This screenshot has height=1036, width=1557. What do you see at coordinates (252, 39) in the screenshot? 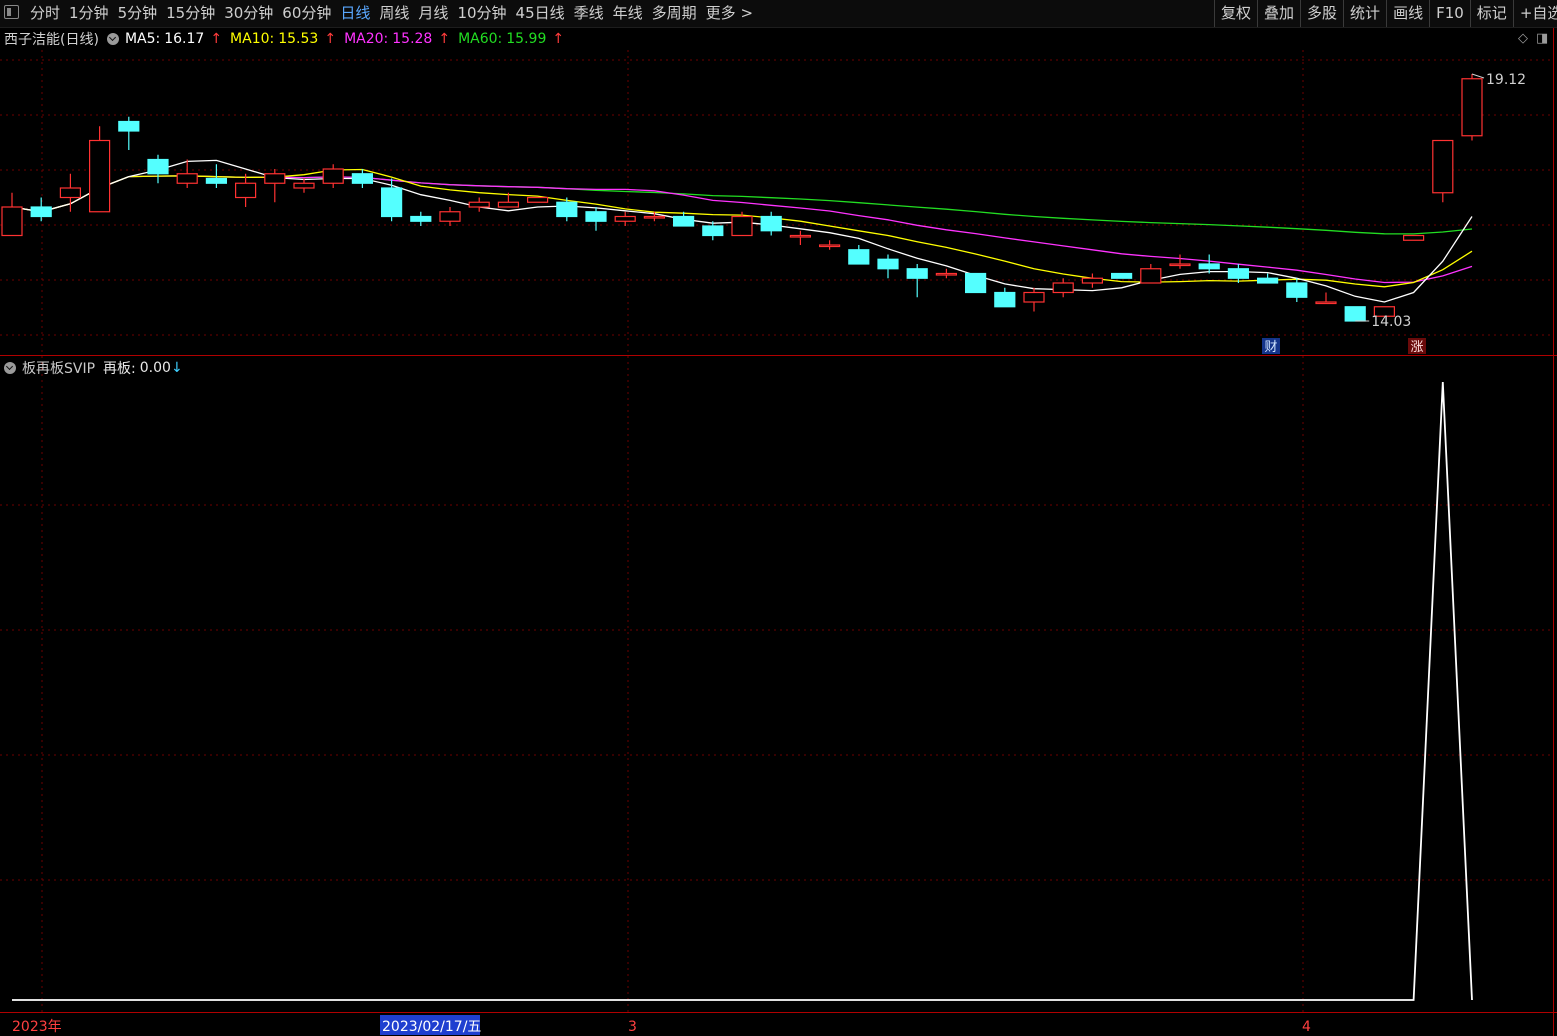
I see `ma-label: MA10:` at bounding box center [252, 39].